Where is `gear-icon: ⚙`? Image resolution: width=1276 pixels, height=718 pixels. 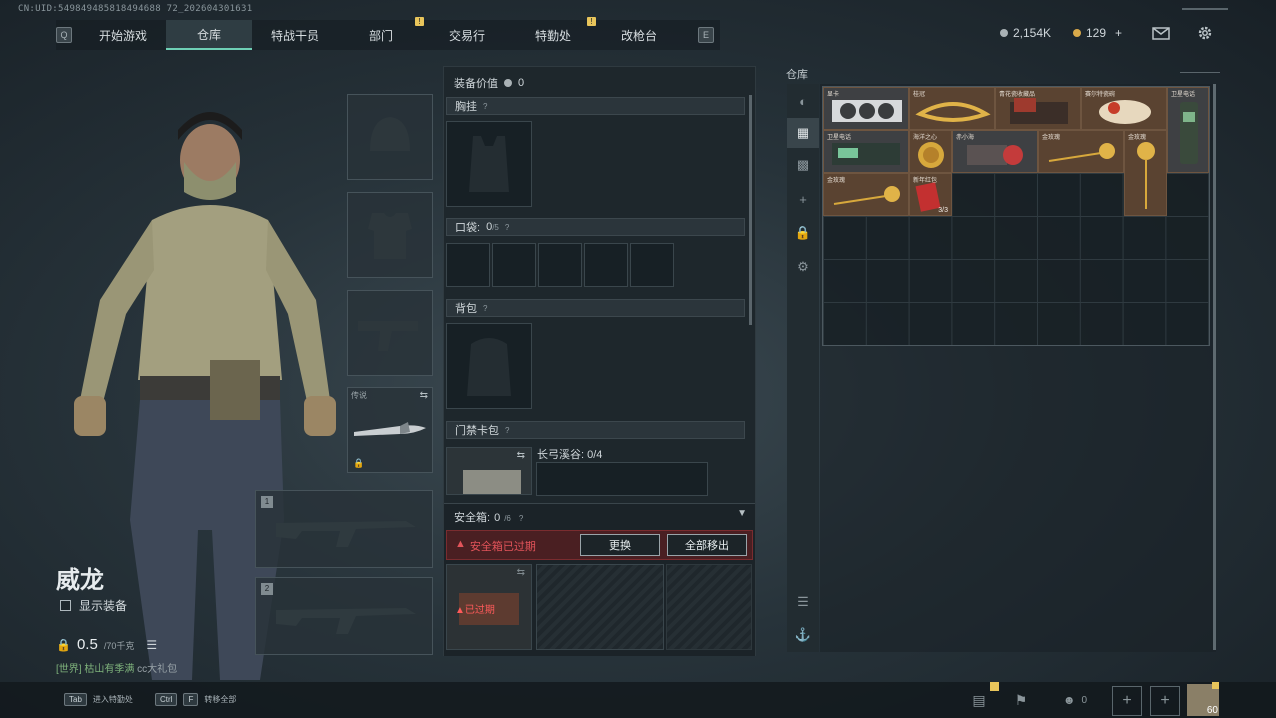 gear-icon: ⚙ is located at coordinates (803, 267).